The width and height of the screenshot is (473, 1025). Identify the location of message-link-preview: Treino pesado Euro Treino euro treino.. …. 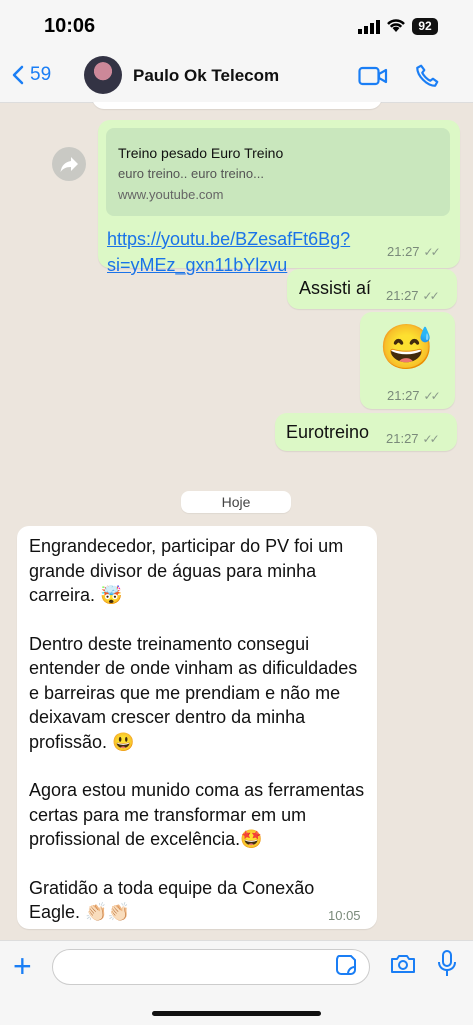
(279, 197).